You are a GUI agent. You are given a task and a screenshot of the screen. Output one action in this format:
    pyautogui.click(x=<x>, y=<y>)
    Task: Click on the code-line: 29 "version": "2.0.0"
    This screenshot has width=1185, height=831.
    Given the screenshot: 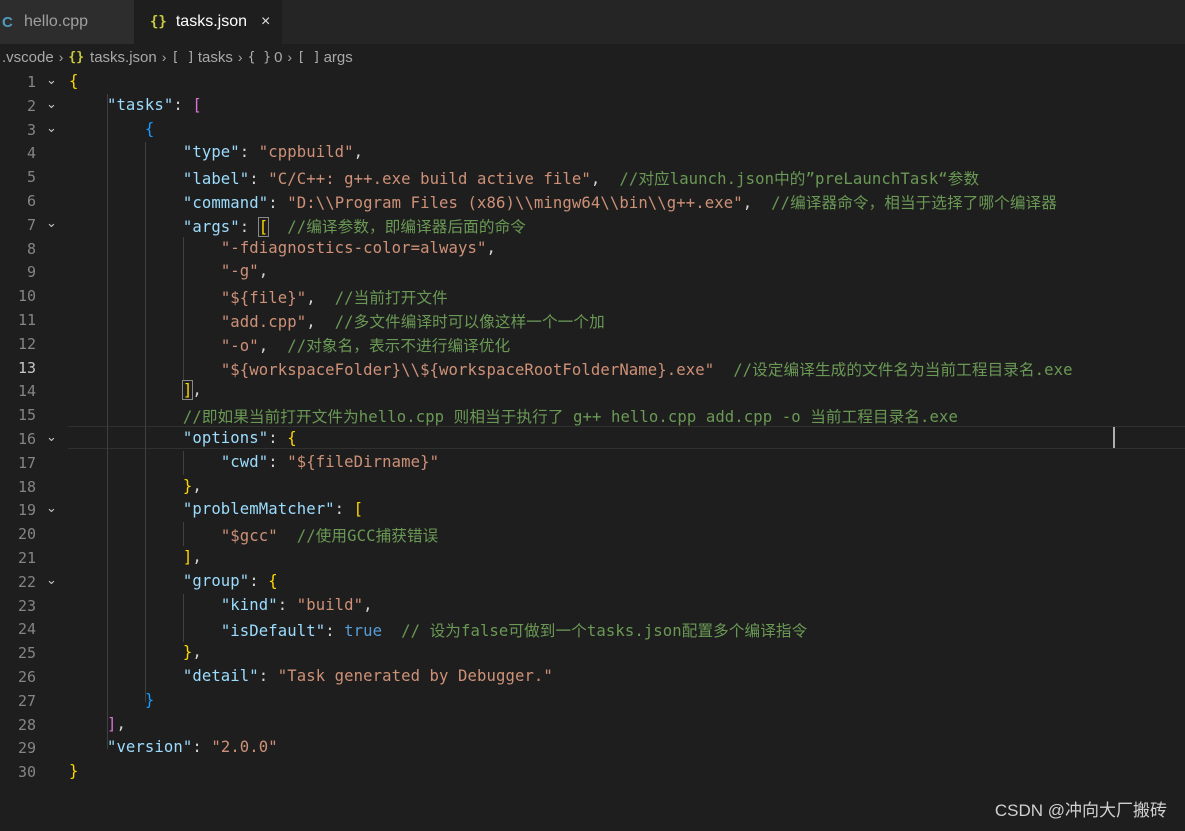 What is the action you would take?
    pyautogui.click(x=592, y=749)
    